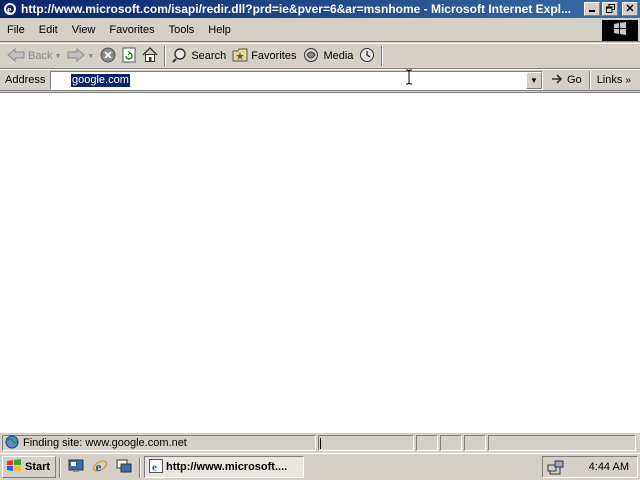  What do you see at coordinates (16, 56) in the screenshot?
I see `back-arrow-icon` at bounding box center [16, 56].